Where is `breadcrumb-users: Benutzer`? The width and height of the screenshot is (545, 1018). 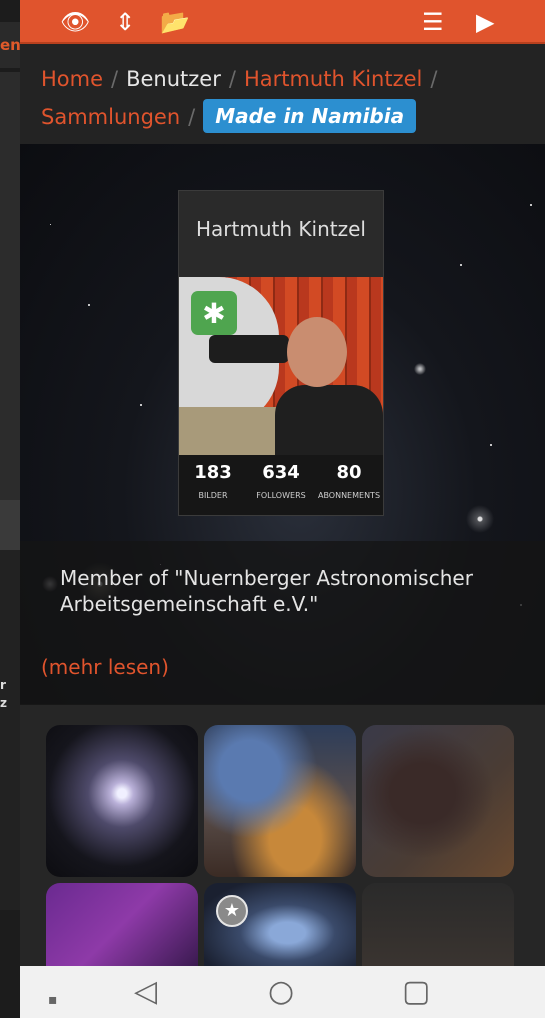 breadcrumb-users: Benutzer is located at coordinates (173, 79).